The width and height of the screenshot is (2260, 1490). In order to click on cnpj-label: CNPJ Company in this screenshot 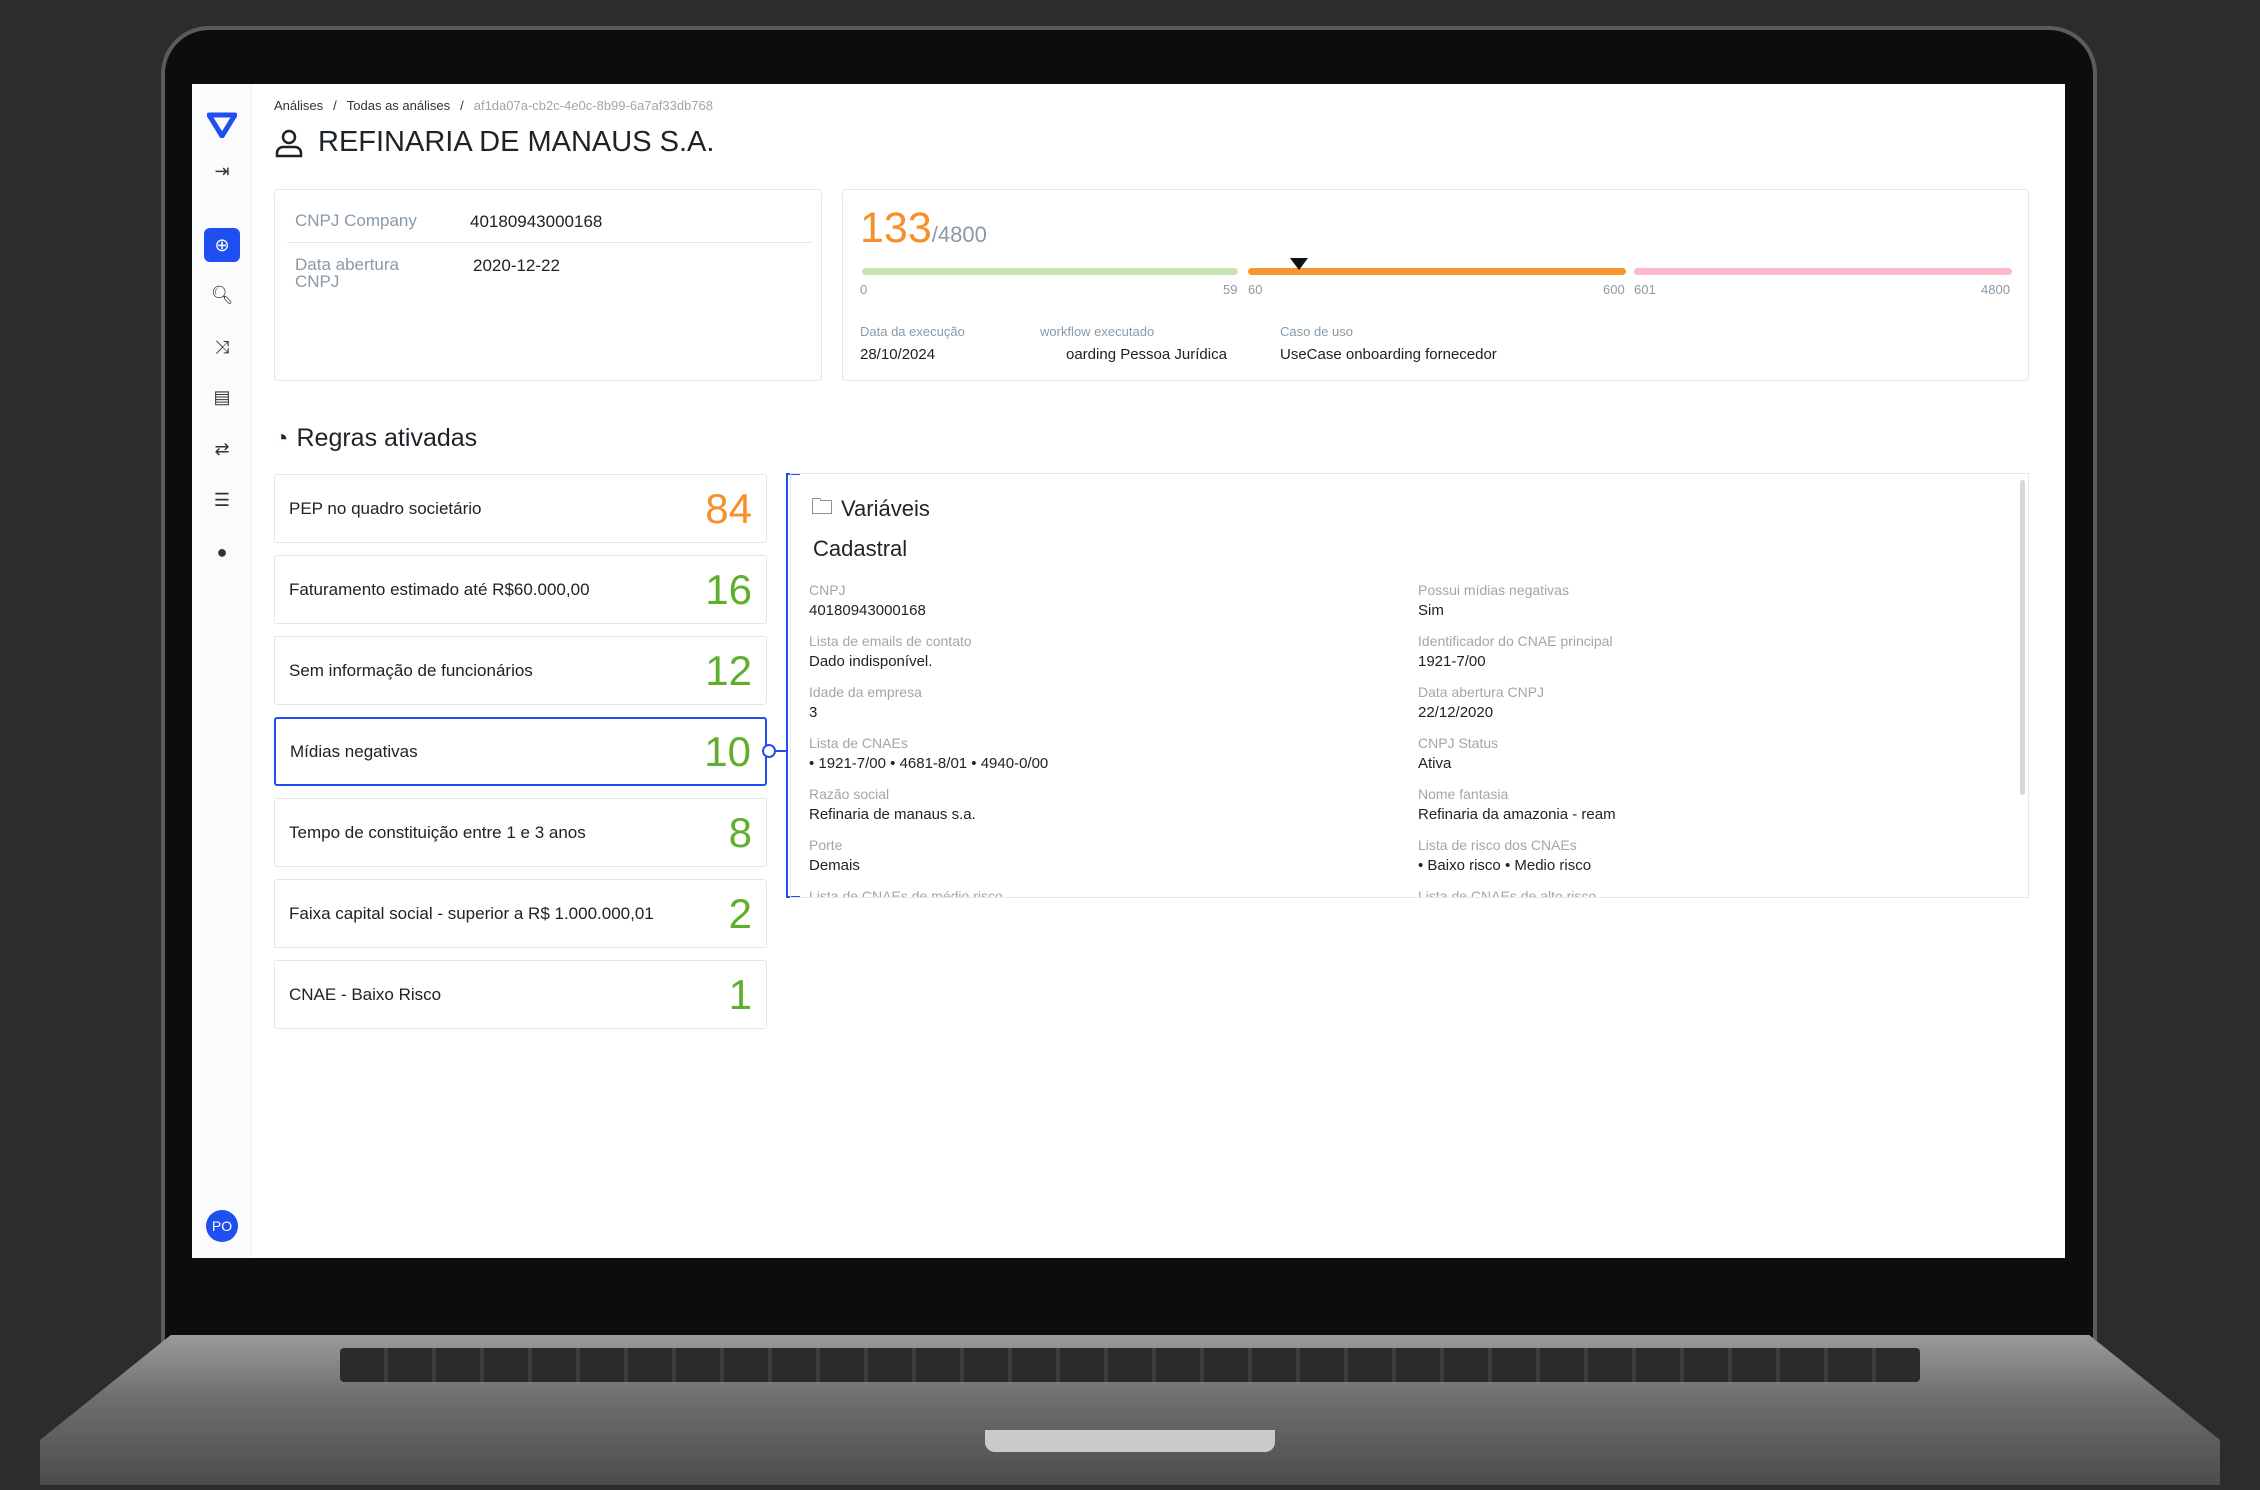, I will do `click(356, 220)`.